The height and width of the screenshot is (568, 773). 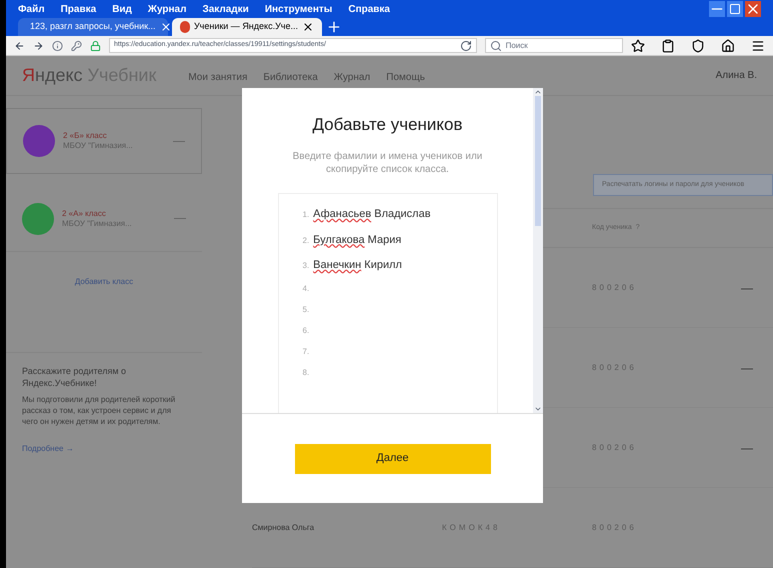 I want to click on close-icon, so click(x=753, y=9).